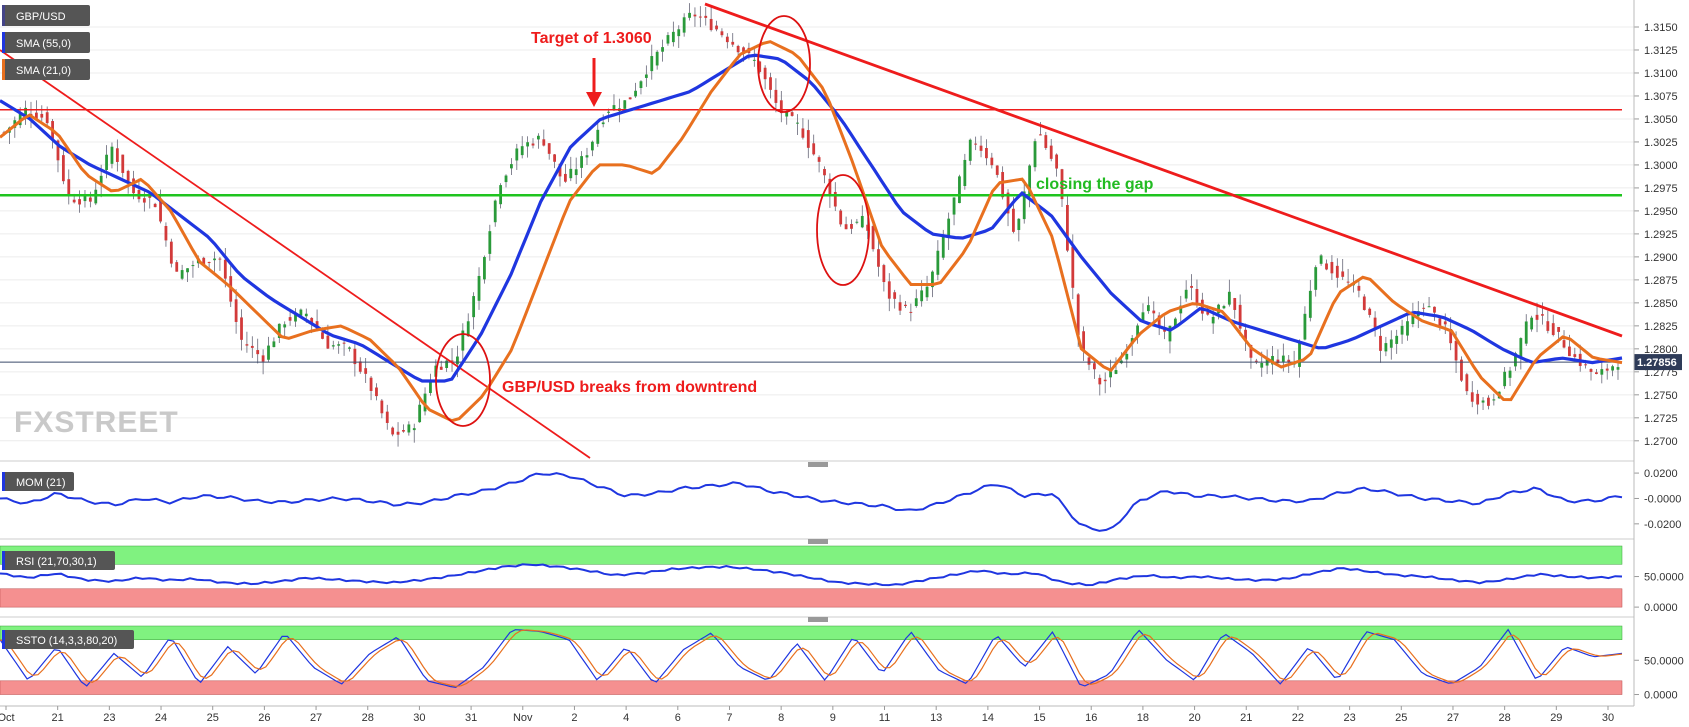 The height and width of the screenshot is (727, 1689). Describe the element at coordinates (781, 717) in the screenshot. I see `time-tick-label: 8` at that location.